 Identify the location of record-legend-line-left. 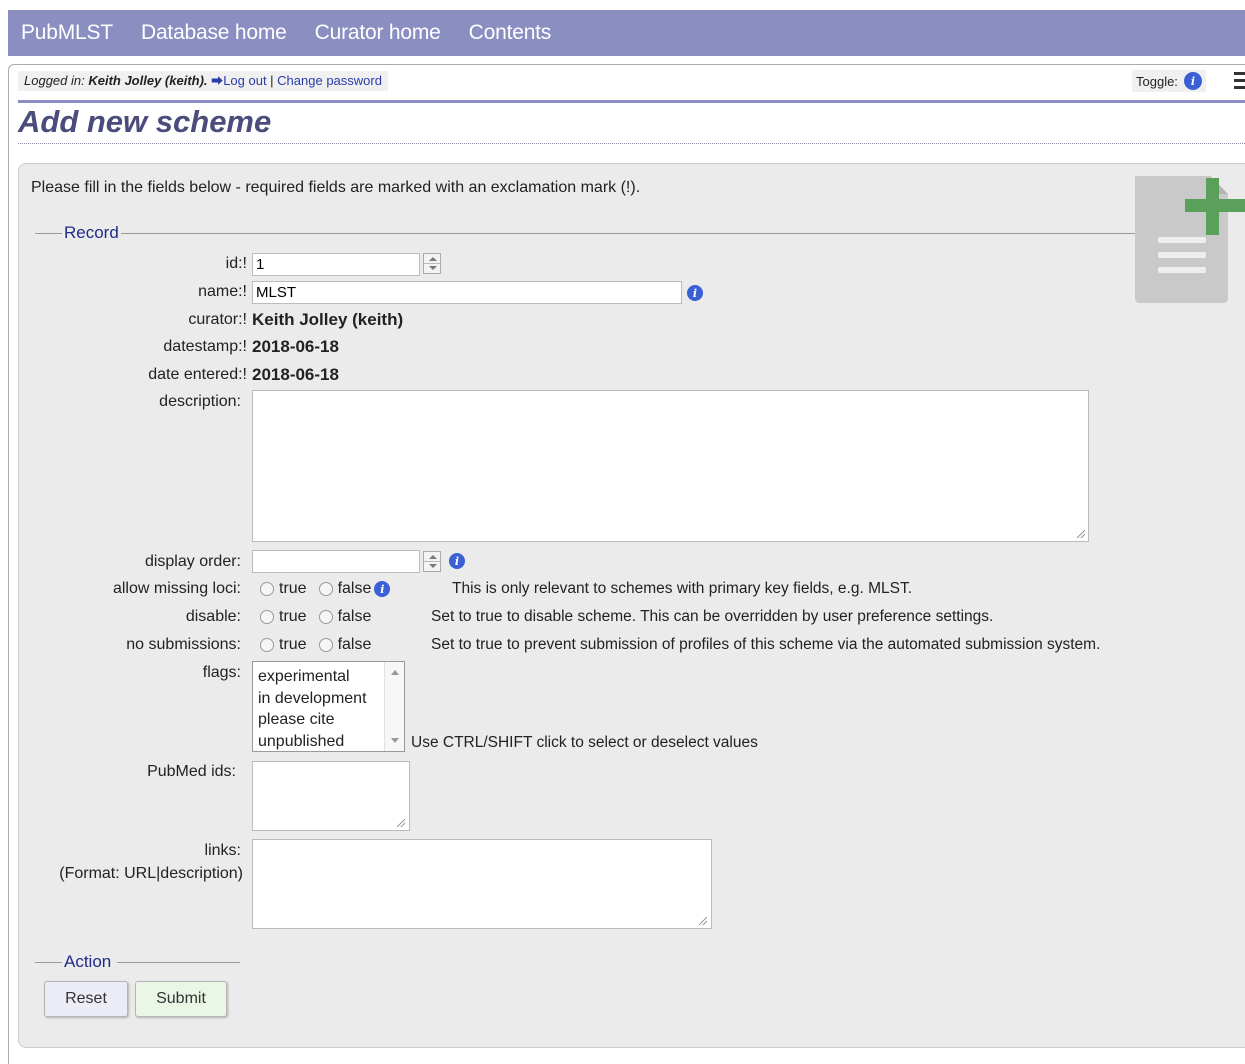
(49, 233).